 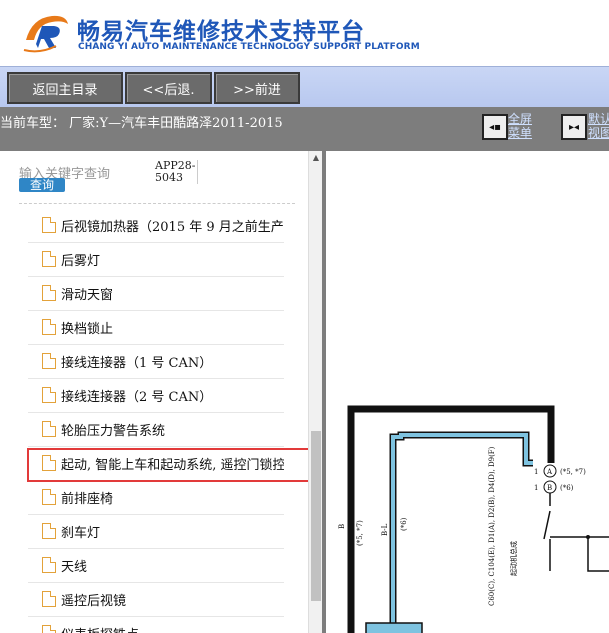 I want to click on brand-title: 畅易汽车维修技术支持平台, so click(x=221, y=32).